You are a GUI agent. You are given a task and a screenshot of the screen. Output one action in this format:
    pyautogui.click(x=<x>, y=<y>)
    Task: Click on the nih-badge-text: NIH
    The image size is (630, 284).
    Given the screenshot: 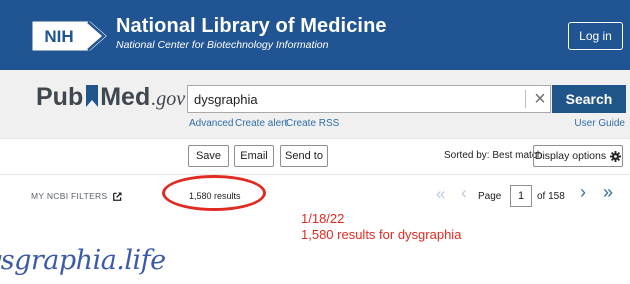 What is the action you would take?
    pyautogui.click(x=58, y=36)
    